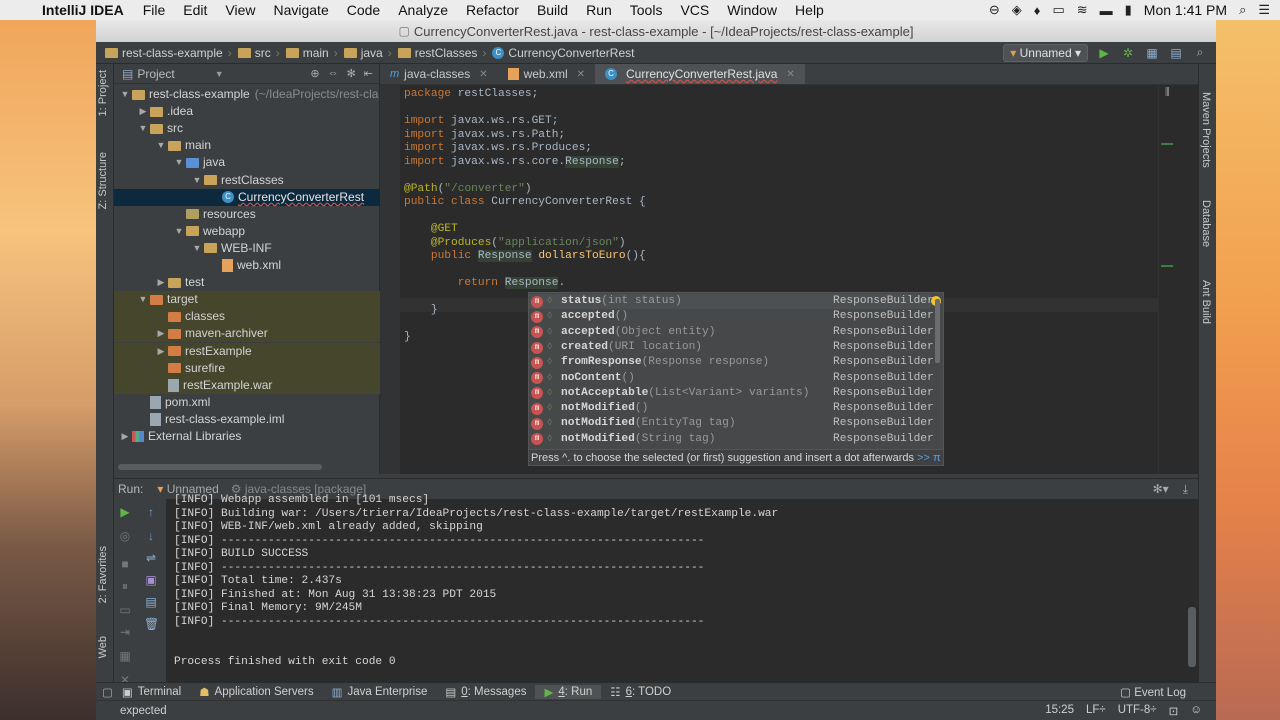  Describe the element at coordinates (247, 334) in the screenshot. I see `tree-item: ▶ maven-archiver` at that location.